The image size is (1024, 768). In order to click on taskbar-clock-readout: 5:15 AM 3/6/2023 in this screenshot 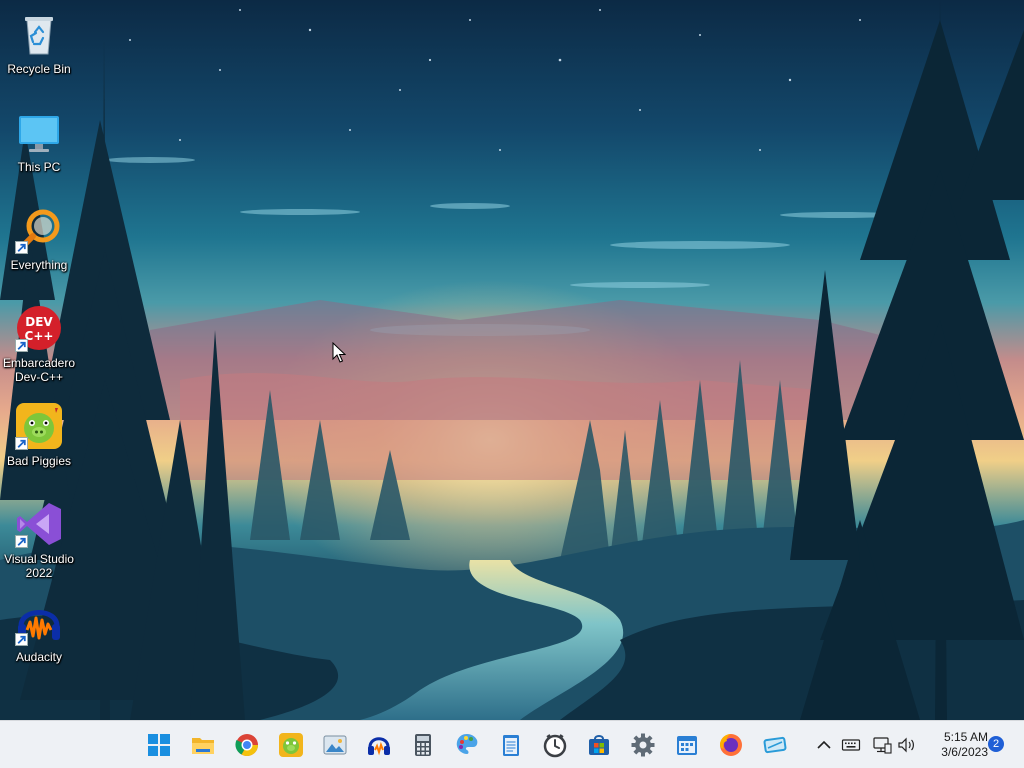, I will do `click(956, 745)`.